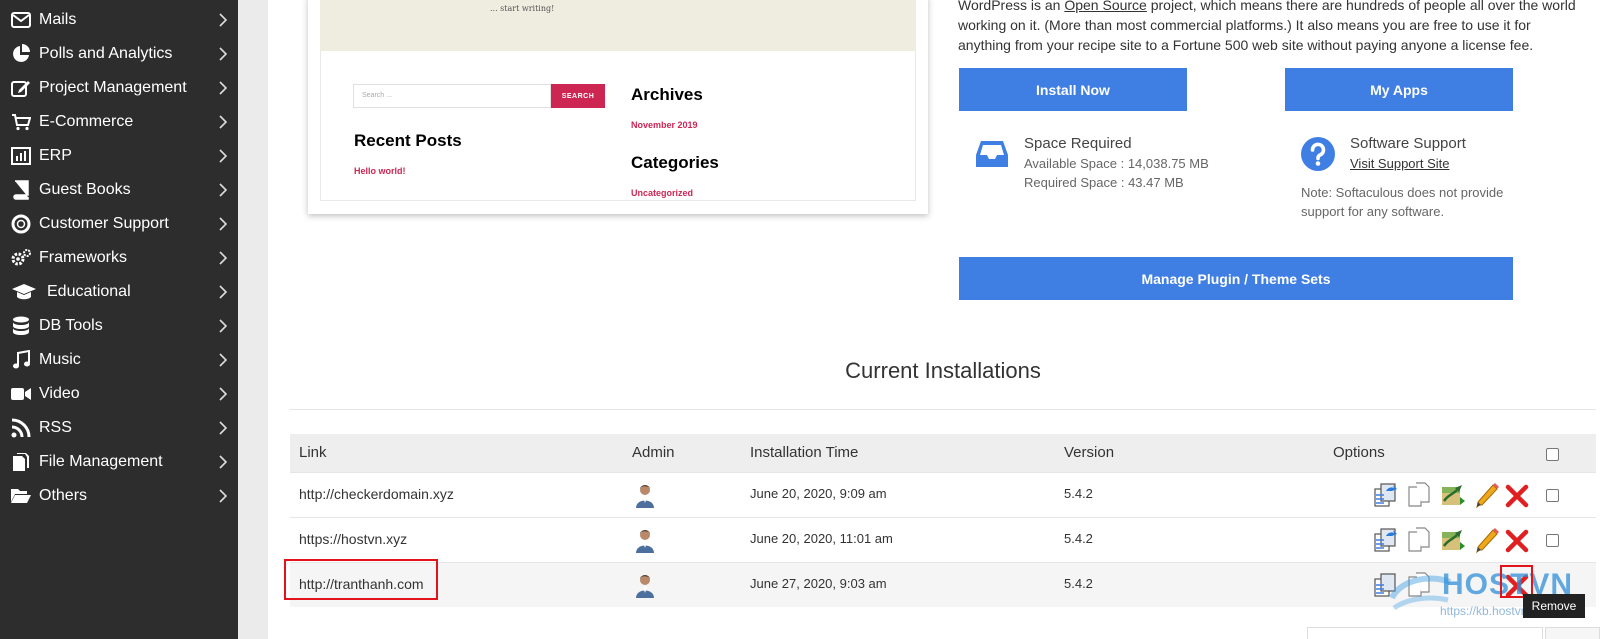 This screenshot has width=1600, height=639. I want to click on sidebar-item-file-management: File Management, so click(119, 462).